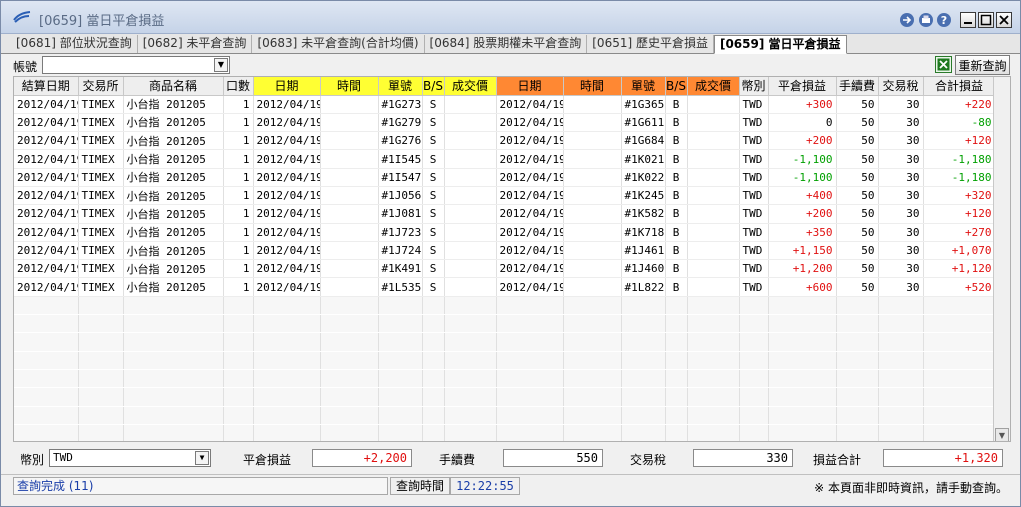 This screenshot has width=1021, height=507. I want to click on print-icon, so click(926, 20).